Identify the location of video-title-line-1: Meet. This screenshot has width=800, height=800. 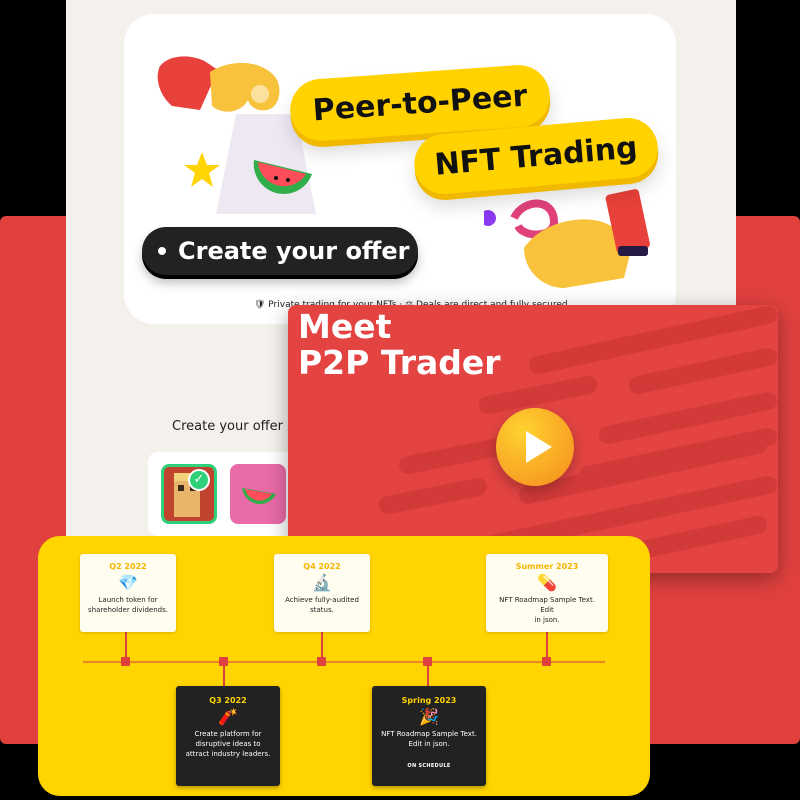
(345, 326).